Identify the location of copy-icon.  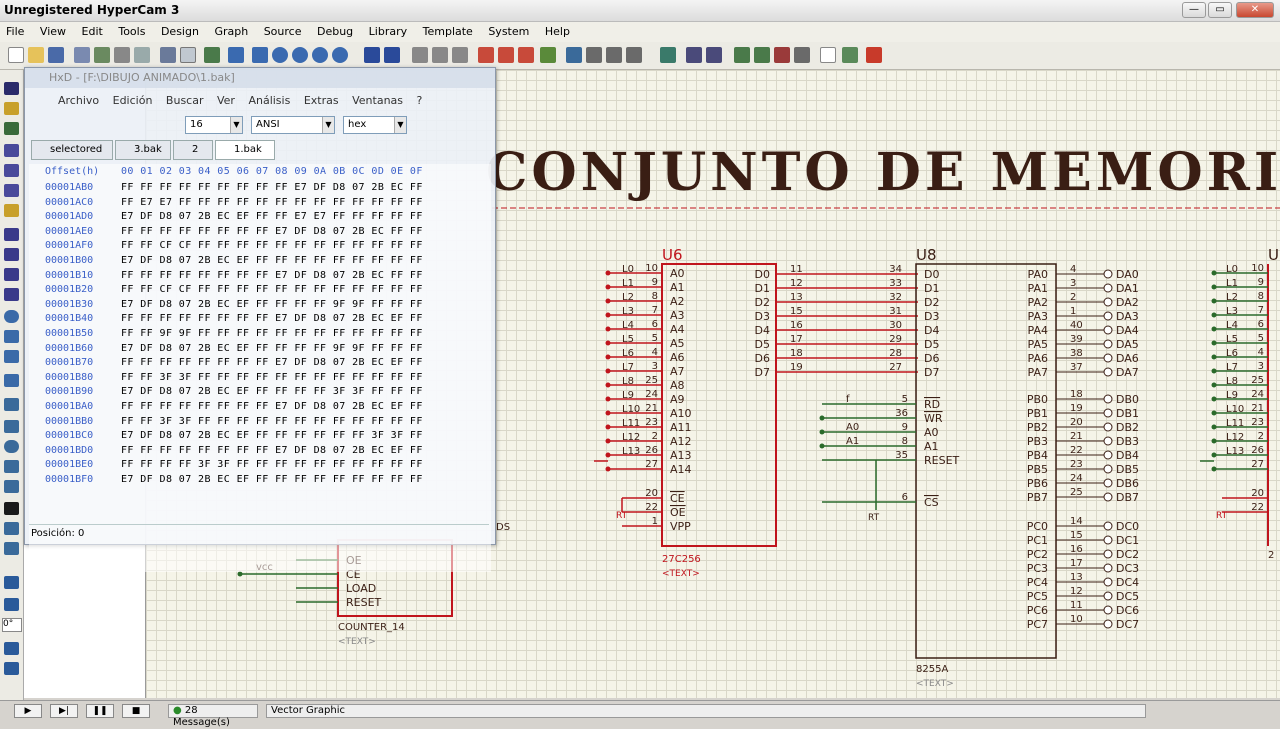
(440, 55).